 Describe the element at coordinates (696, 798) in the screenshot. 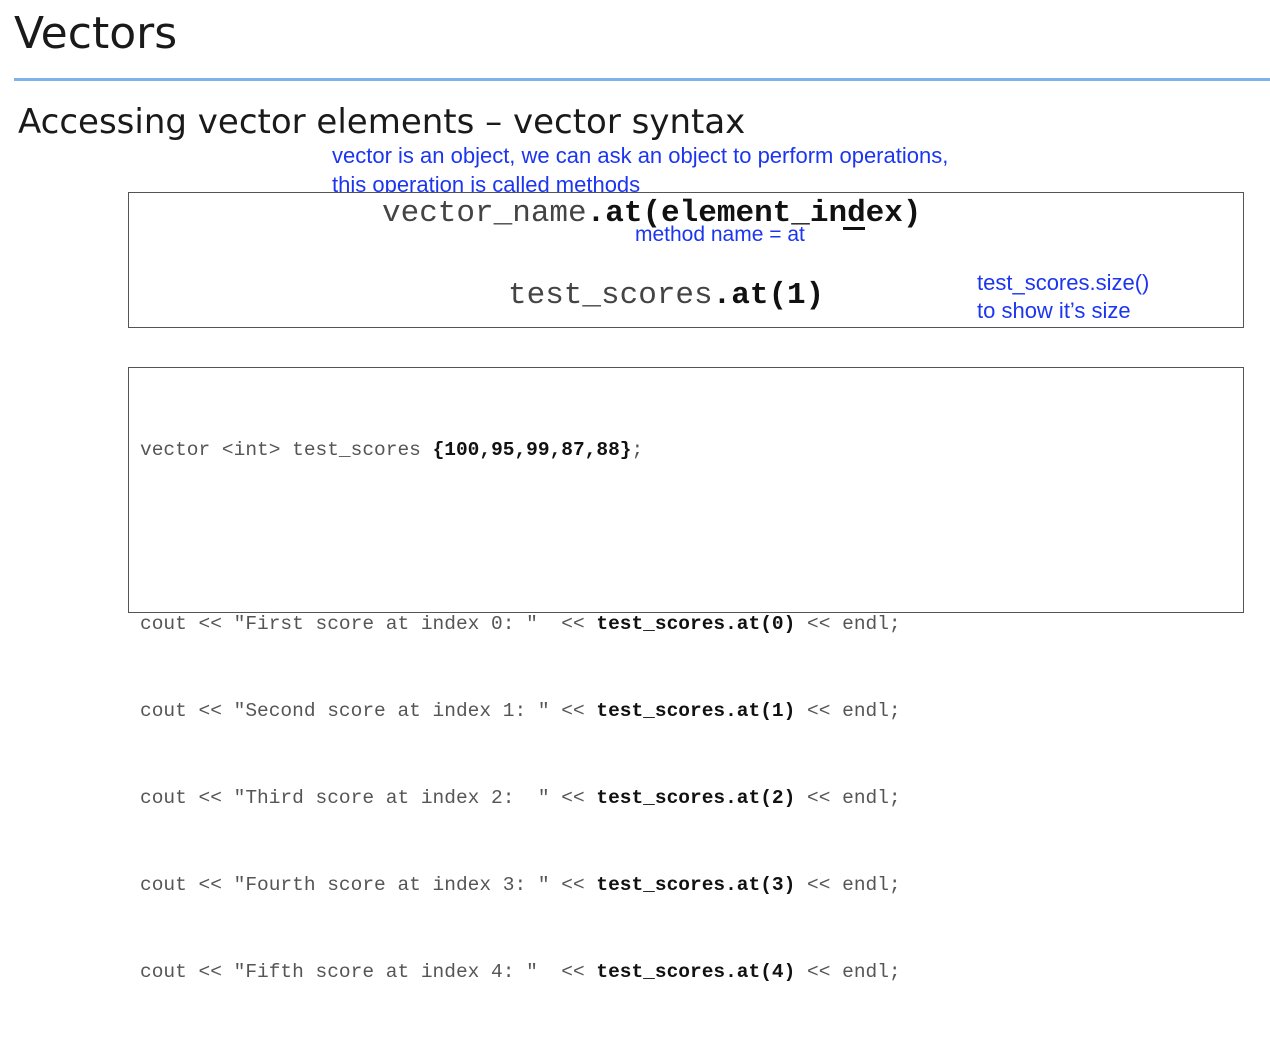

I see `code-line-call: test_scores.at(2)` at that location.